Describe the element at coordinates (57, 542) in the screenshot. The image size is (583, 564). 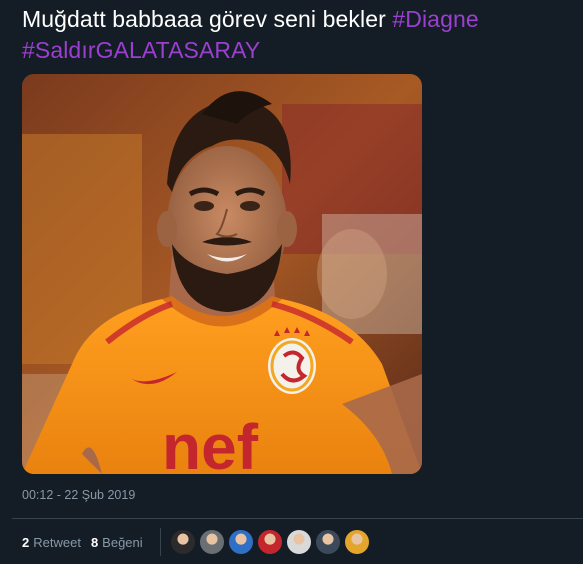
I see `retweet-label: Retweet` at that location.